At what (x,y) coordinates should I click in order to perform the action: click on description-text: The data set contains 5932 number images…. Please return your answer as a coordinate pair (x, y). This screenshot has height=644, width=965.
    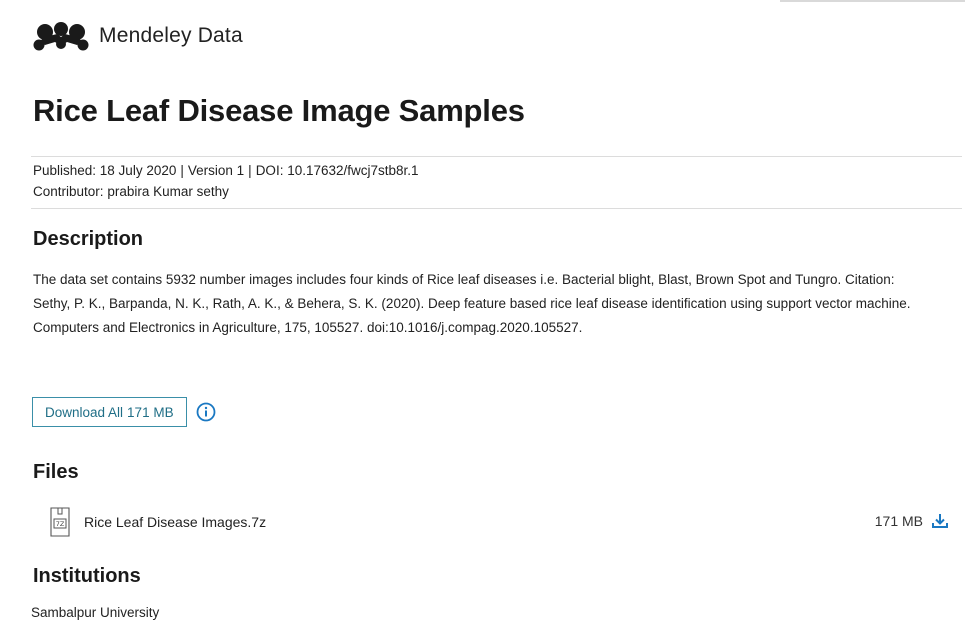
    Looking at the image, I should click on (472, 303).